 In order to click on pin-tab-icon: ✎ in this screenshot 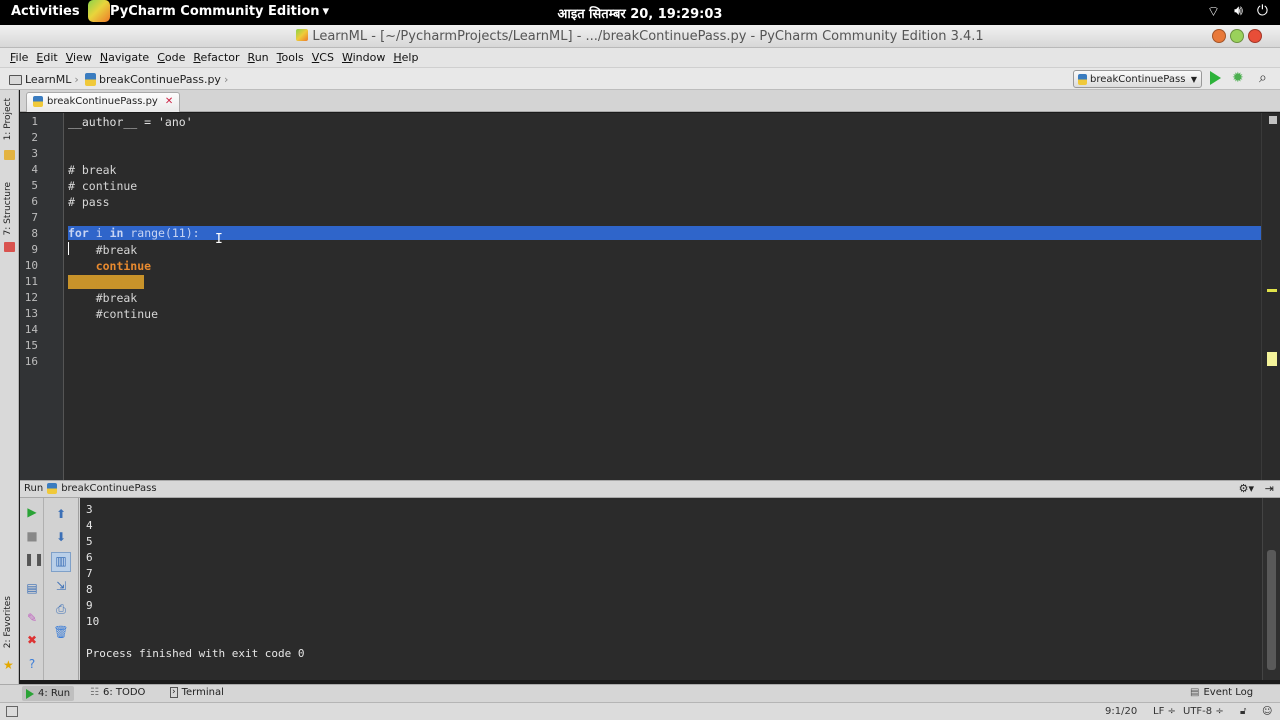, I will do `click(32, 618)`.